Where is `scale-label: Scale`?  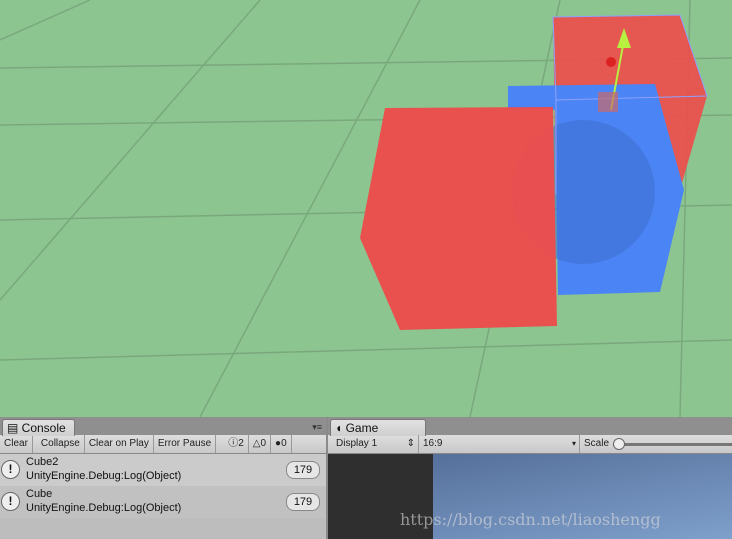 scale-label: Scale is located at coordinates (597, 443).